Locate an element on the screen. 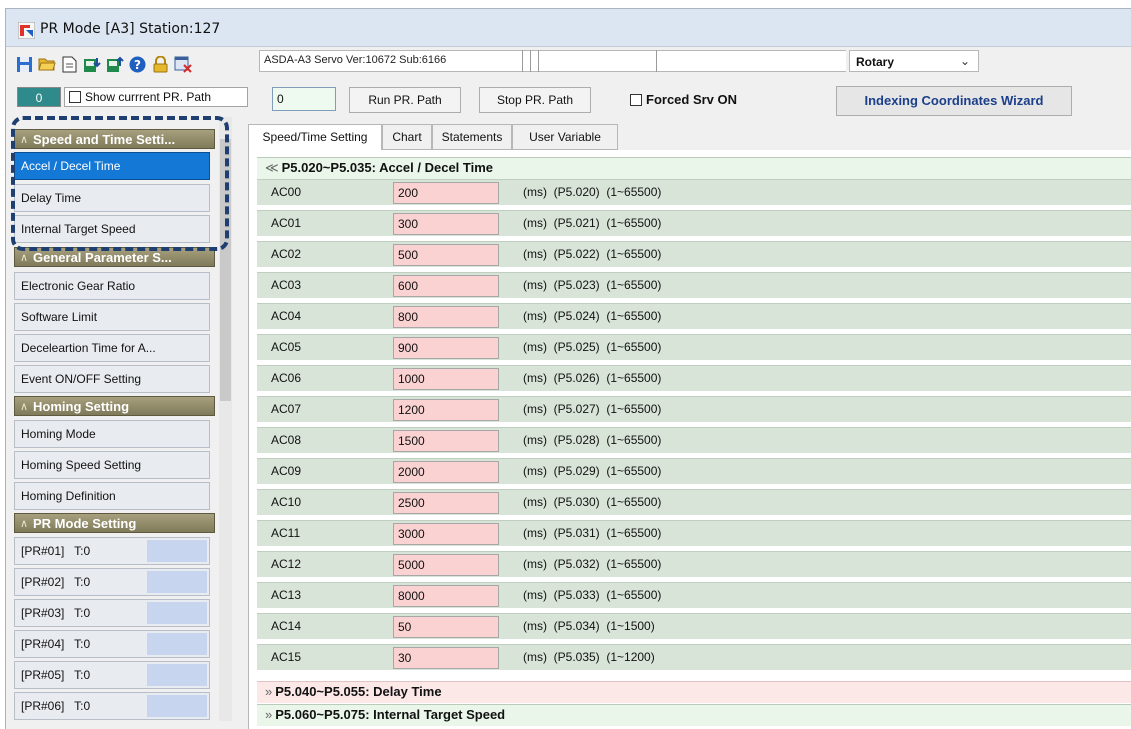  section-header-pr-mode: ∧ PR Mode Setting is located at coordinates (114, 523).